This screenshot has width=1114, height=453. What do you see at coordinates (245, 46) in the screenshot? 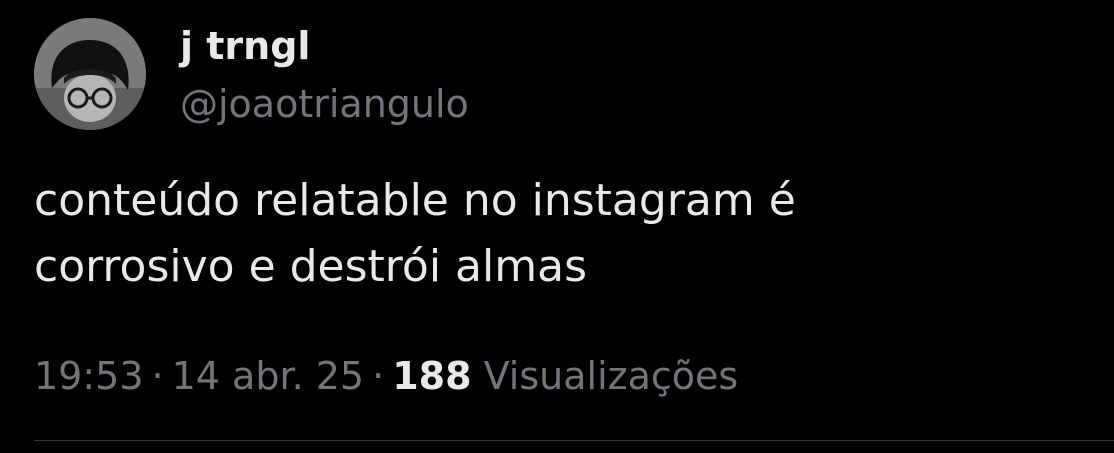
I see `display-name: j trngl` at bounding box center [245, 46].